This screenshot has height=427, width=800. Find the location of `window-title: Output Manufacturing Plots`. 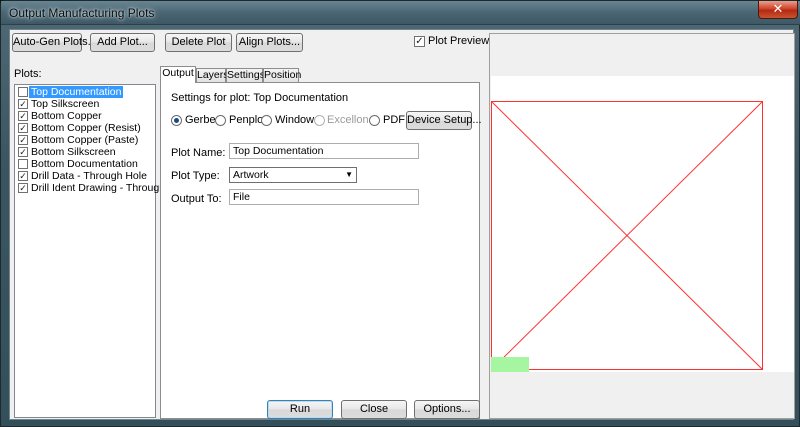

window-title: Output Manufacturing Plots is located at coordinates (82, 13).